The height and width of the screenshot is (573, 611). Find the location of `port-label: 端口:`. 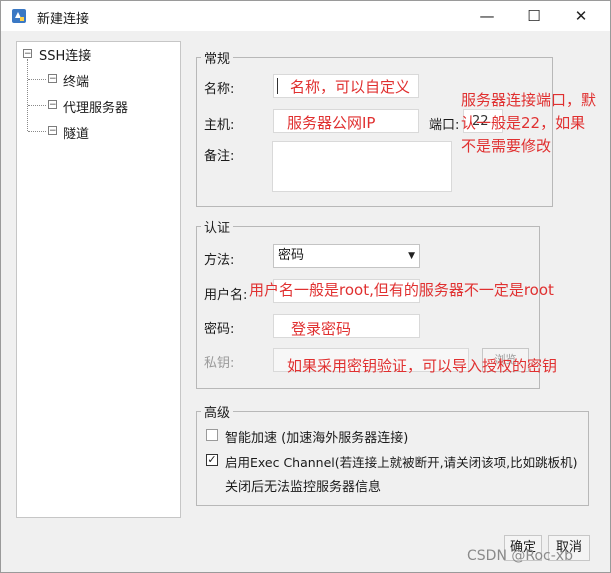

port-label: 端口: is located at coordinates (444, 125).